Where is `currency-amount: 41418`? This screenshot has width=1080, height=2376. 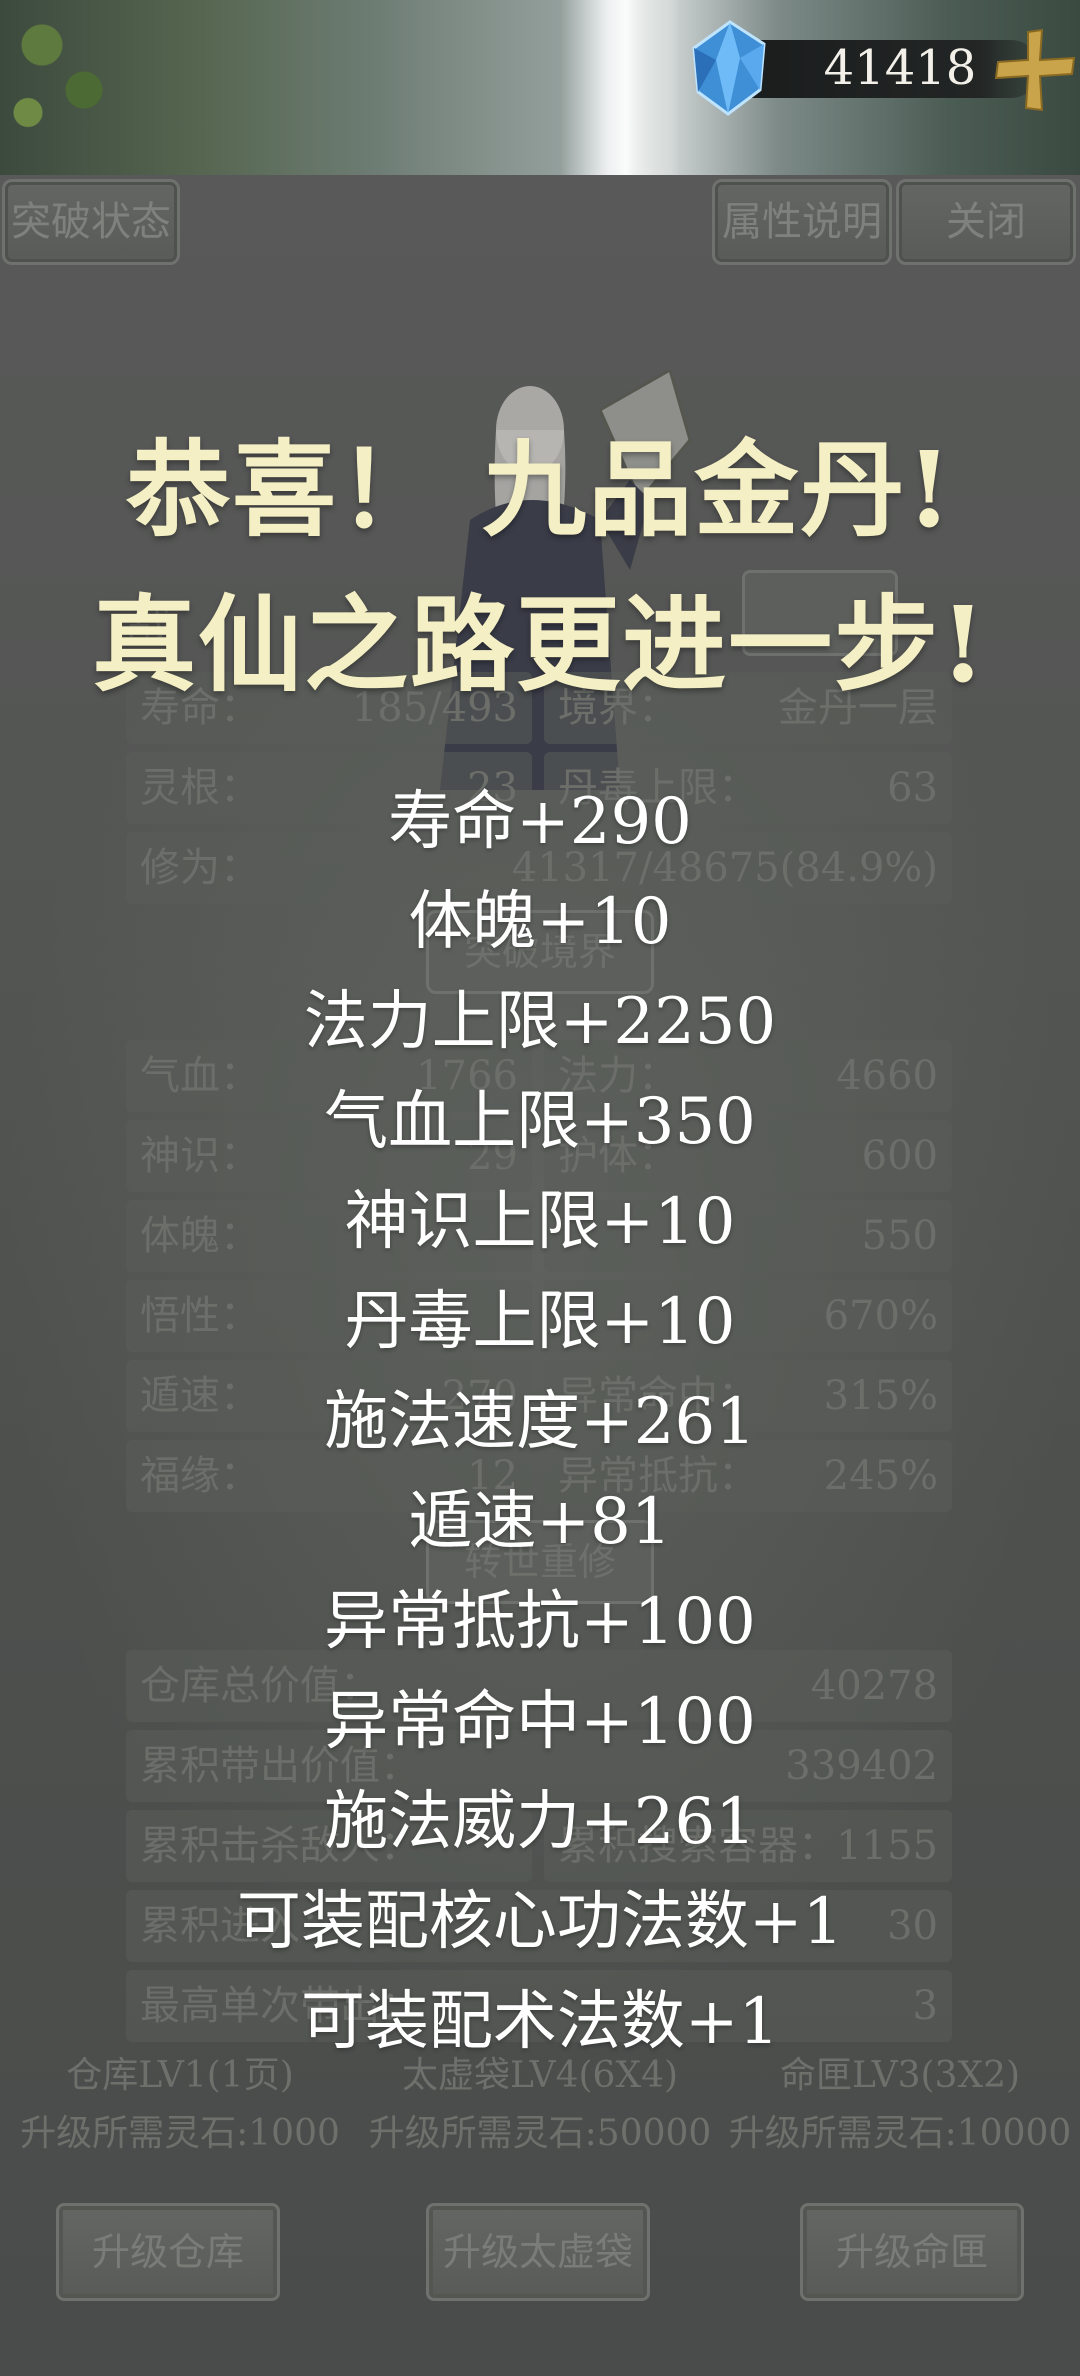 currency-amount: 41418 is located at coordinates (900, 68).